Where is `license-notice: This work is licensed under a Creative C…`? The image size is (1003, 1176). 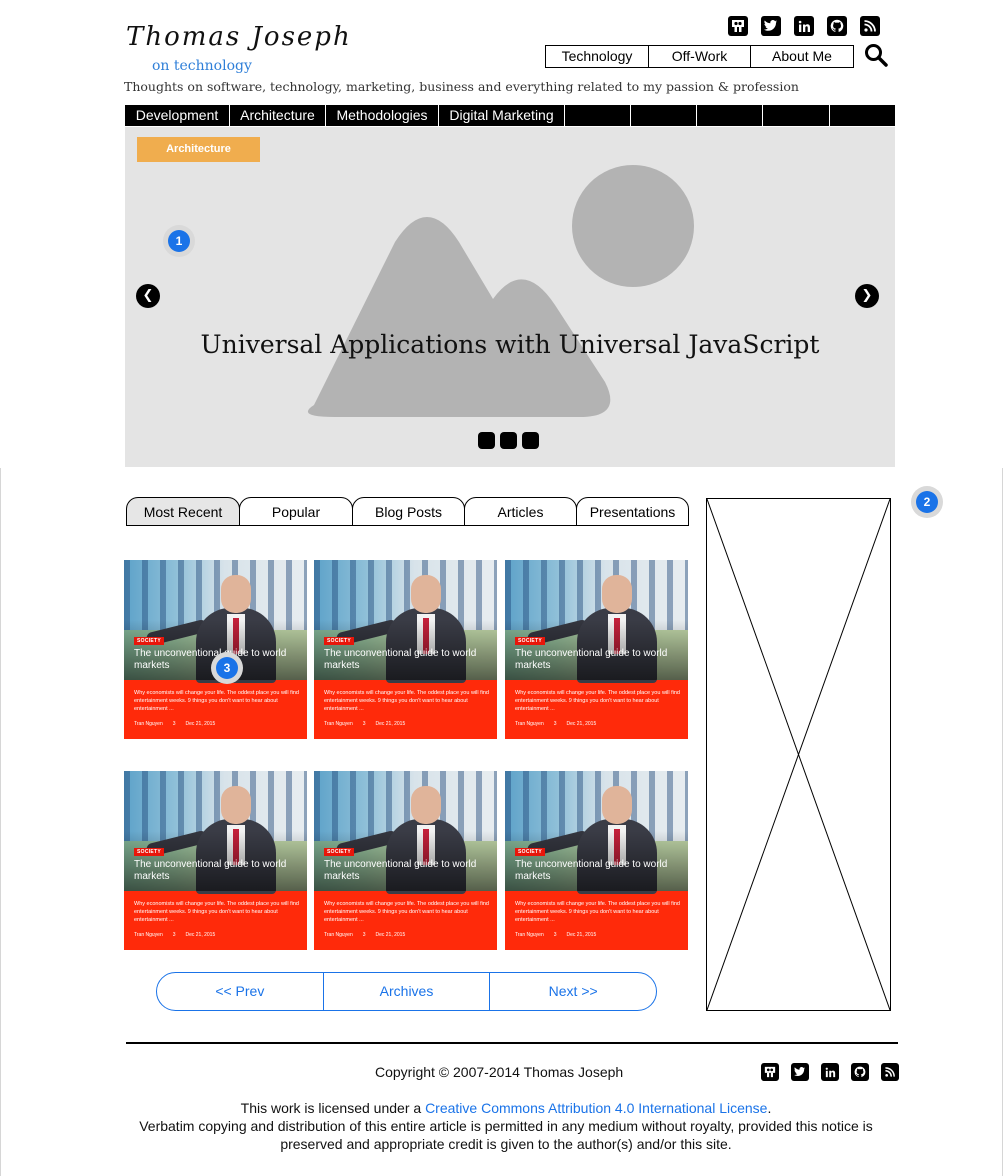
license-notice: This work is licensed under a Creative C… is located at coordinates (506, 1126).